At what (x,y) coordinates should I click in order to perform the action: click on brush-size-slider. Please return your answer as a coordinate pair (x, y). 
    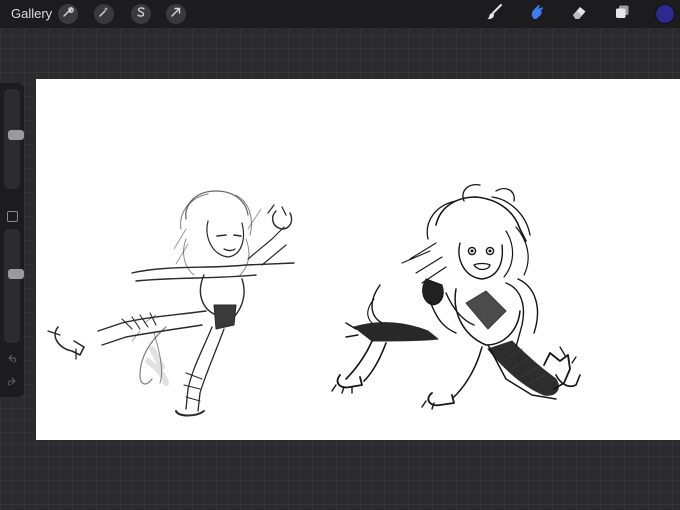
    Looking at the image, I should click on (14, 139).